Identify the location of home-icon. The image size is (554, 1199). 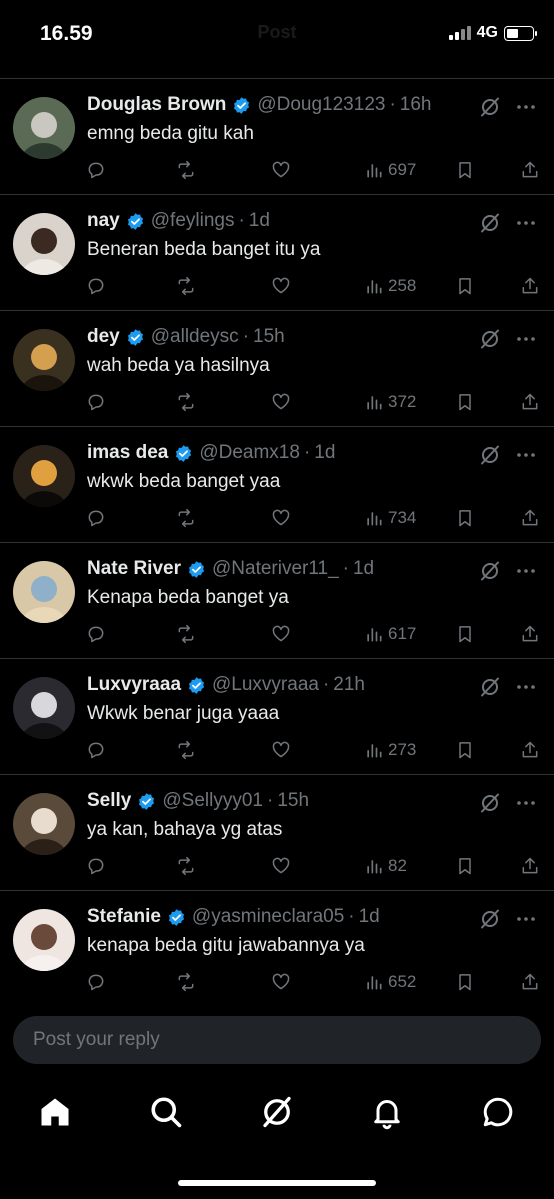
(55, 1112).